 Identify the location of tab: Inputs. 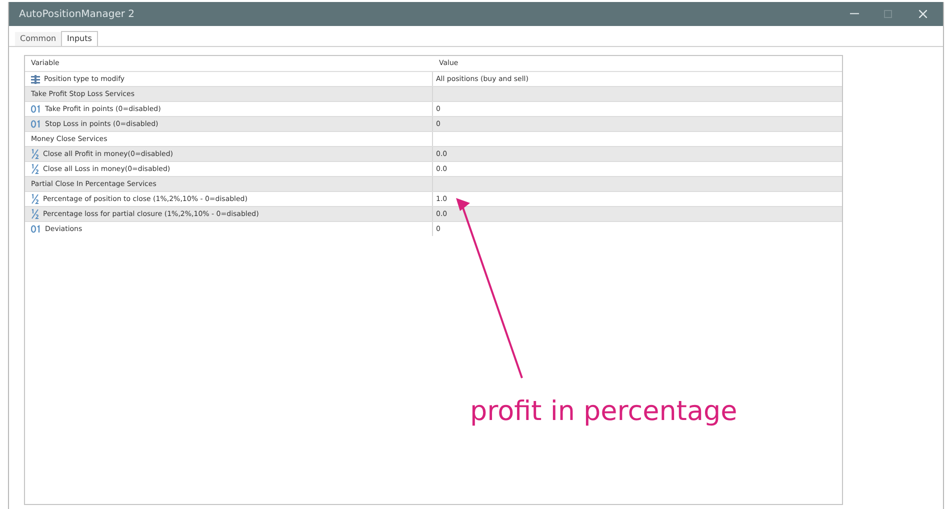
(79, 38).